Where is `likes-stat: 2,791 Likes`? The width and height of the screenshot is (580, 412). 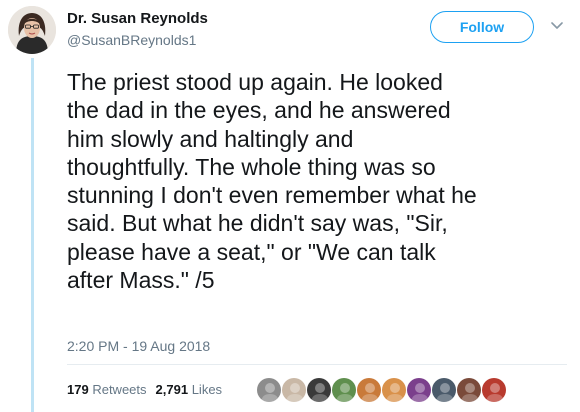
likes-stat: 2,791 Likes is located at coordinates (189, 389).